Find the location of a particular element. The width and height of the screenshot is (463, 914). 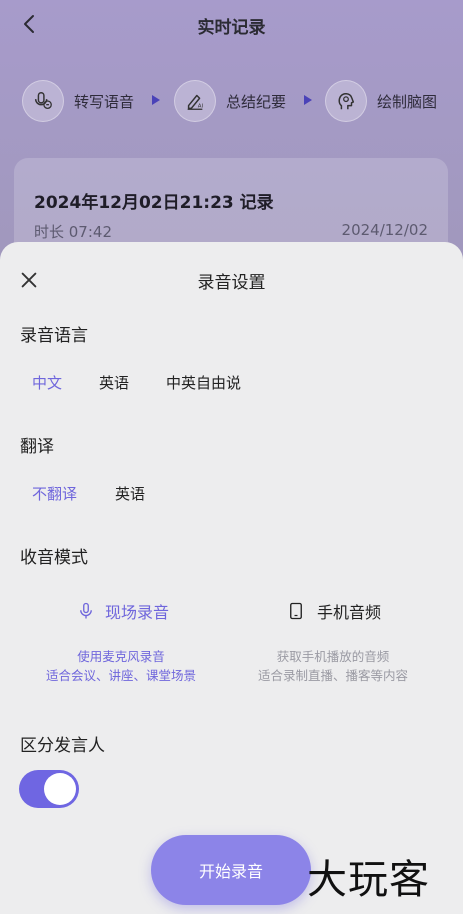

mode-option-label: 手机音频 is located at coordinates (349, 612).